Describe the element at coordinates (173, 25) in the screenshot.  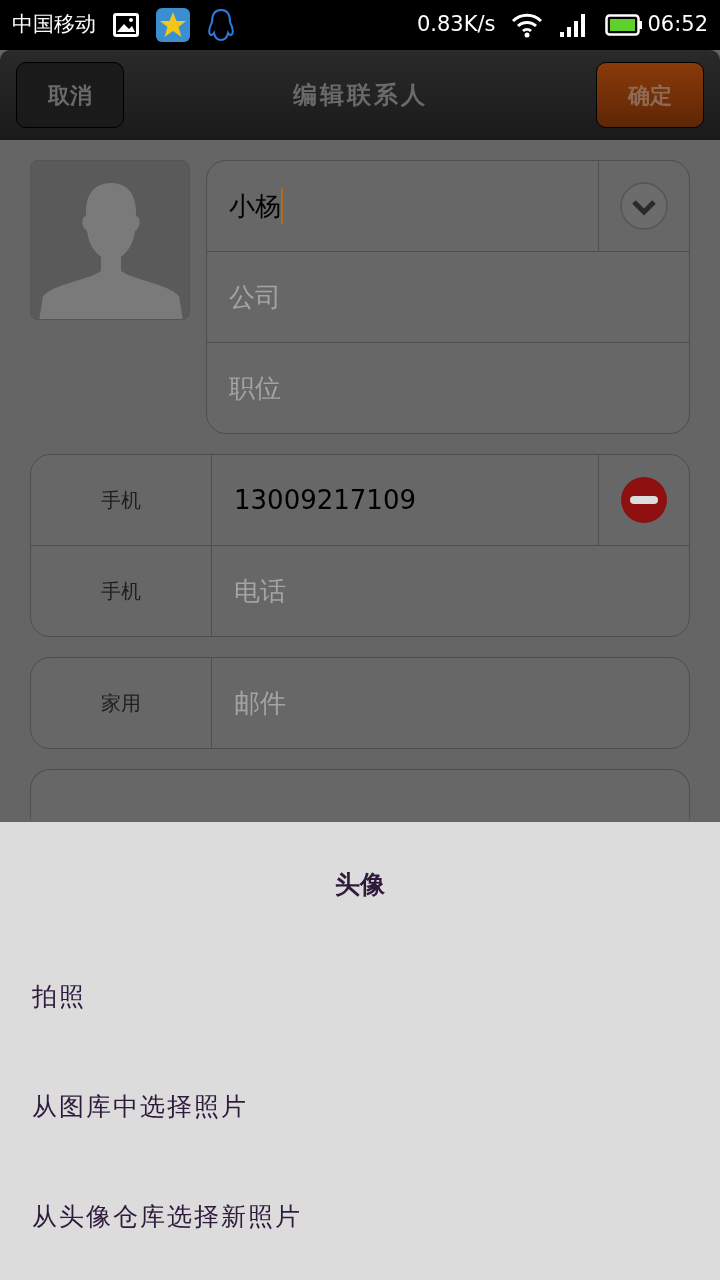
I see `star-app-icon` at that location.